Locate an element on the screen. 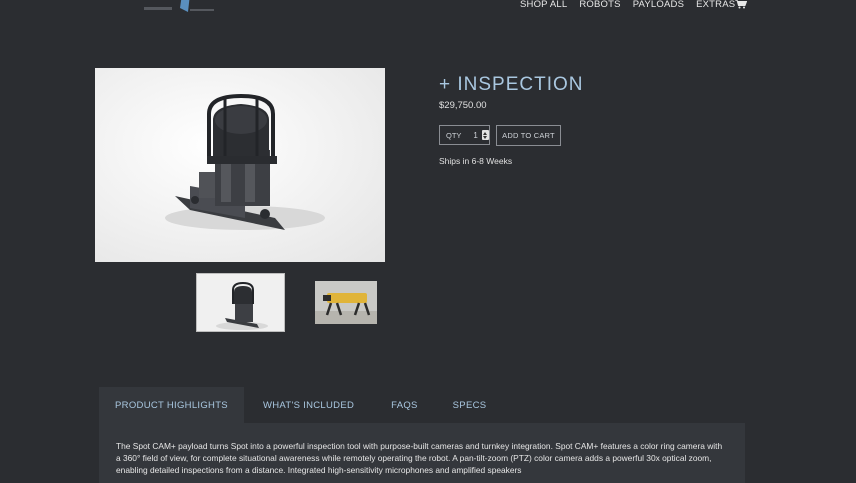 The image size is (856, 483). product-price: $29,750.00 is located at coordinates (463, 105).